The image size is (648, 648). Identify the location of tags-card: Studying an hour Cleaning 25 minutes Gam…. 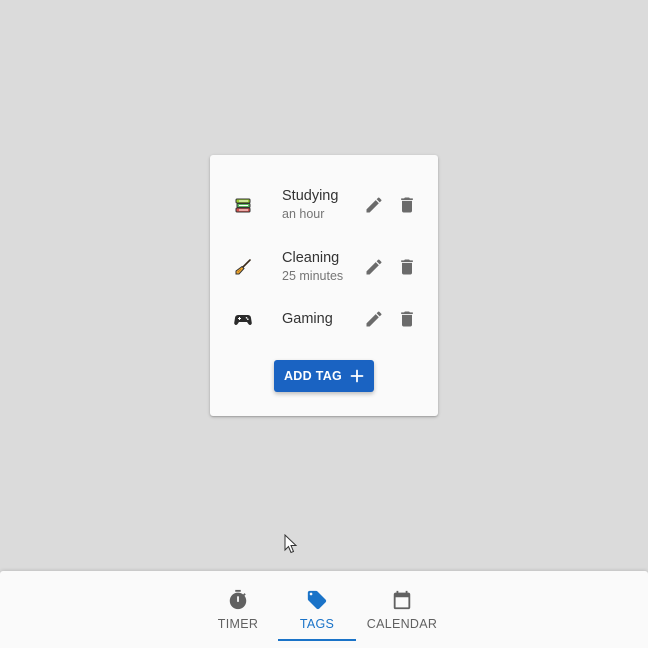
(324, 285).